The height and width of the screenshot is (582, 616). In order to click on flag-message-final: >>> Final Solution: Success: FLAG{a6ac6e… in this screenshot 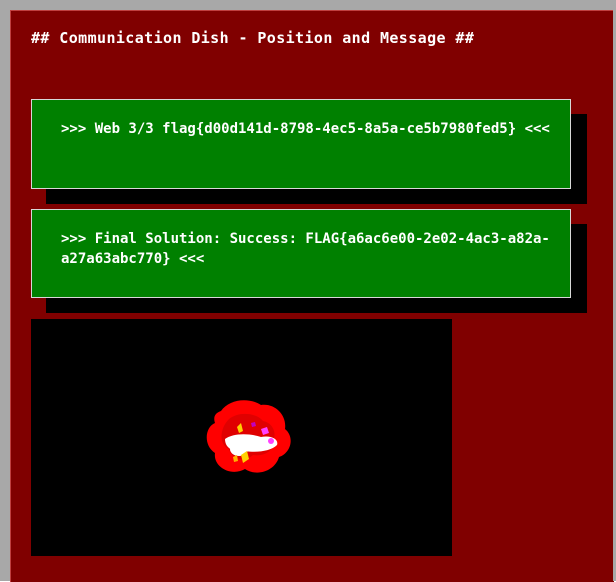, I will do `click(301, 253)`.